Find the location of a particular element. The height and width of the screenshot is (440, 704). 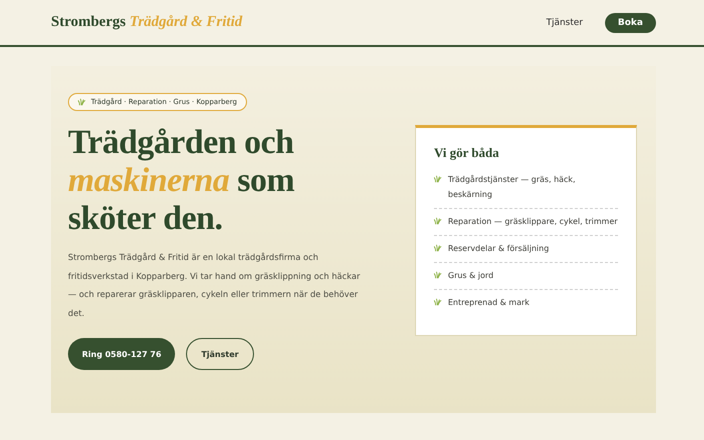

hero-heading: Trädgården och maskinerna som sköter den. is located at coordinates (182, 181).